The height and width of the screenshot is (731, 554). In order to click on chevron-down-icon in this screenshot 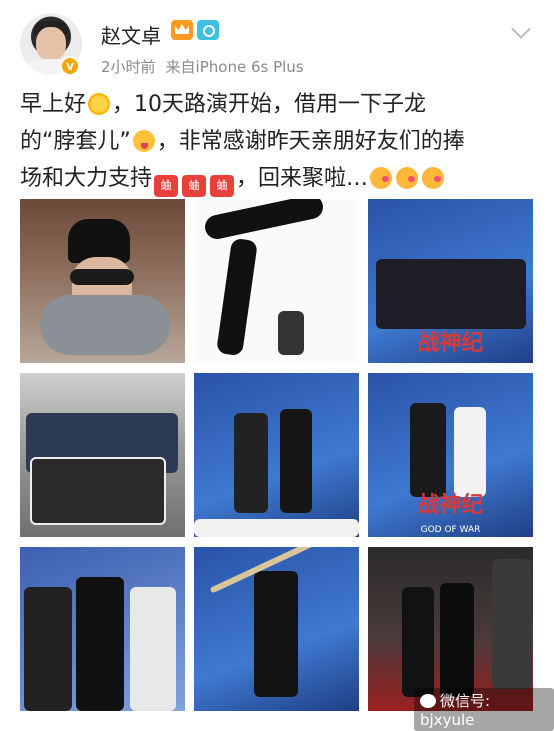, I will do `click(521, 29)`.